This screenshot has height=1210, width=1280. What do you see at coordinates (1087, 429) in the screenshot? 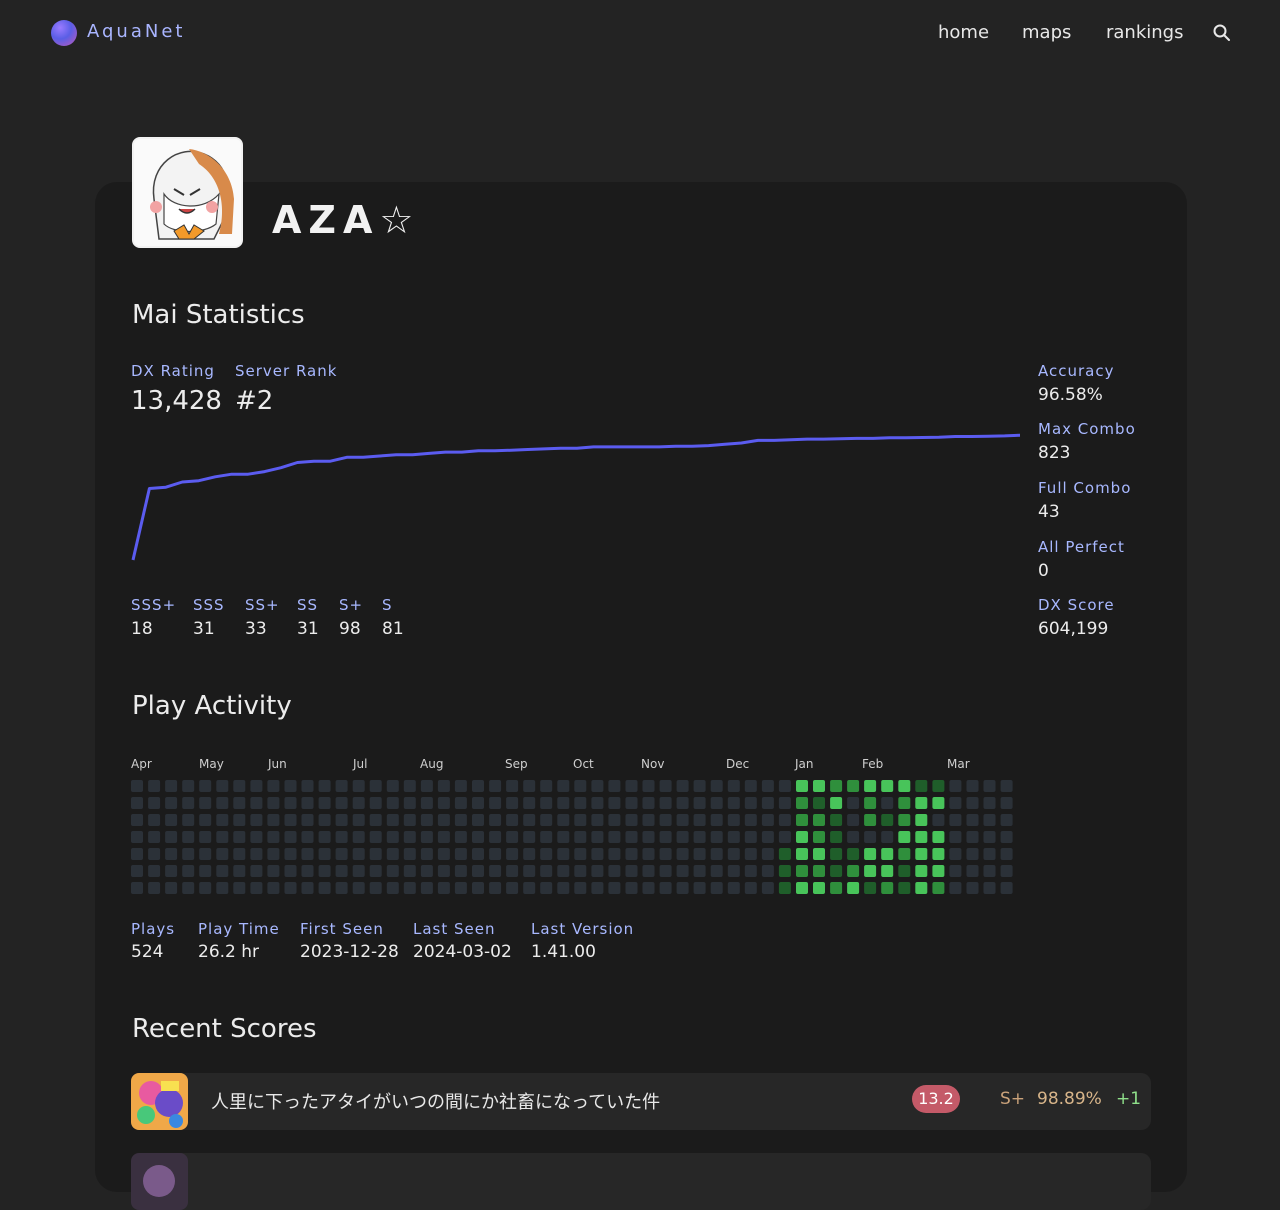
I see `max-combo-label: Max Combo` at bounding box center [1087, 429].